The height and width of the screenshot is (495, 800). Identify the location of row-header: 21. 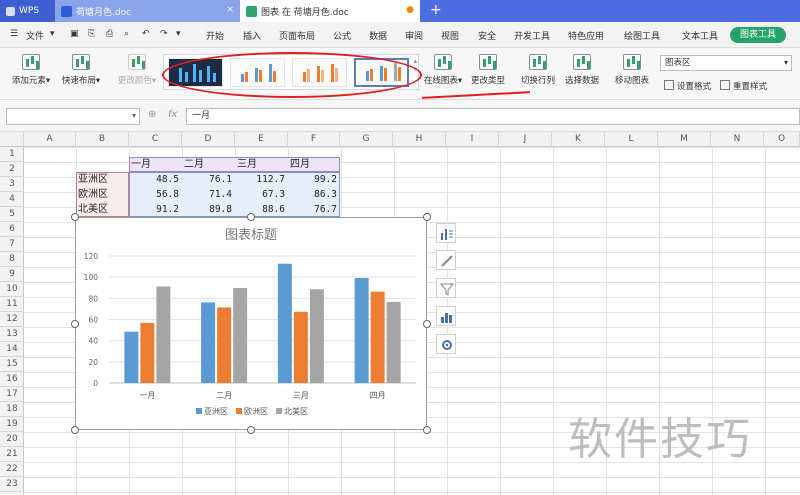
(12, 454).